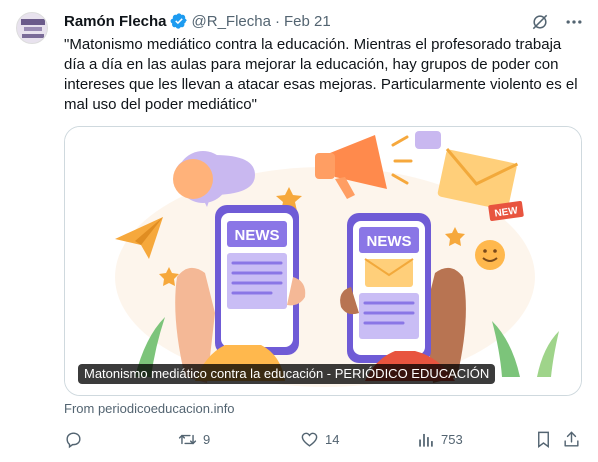 The image size is (598, 462). Describe the element at coordinates (332, 439) in the screenshot. I see `like-count: 14` at that location.